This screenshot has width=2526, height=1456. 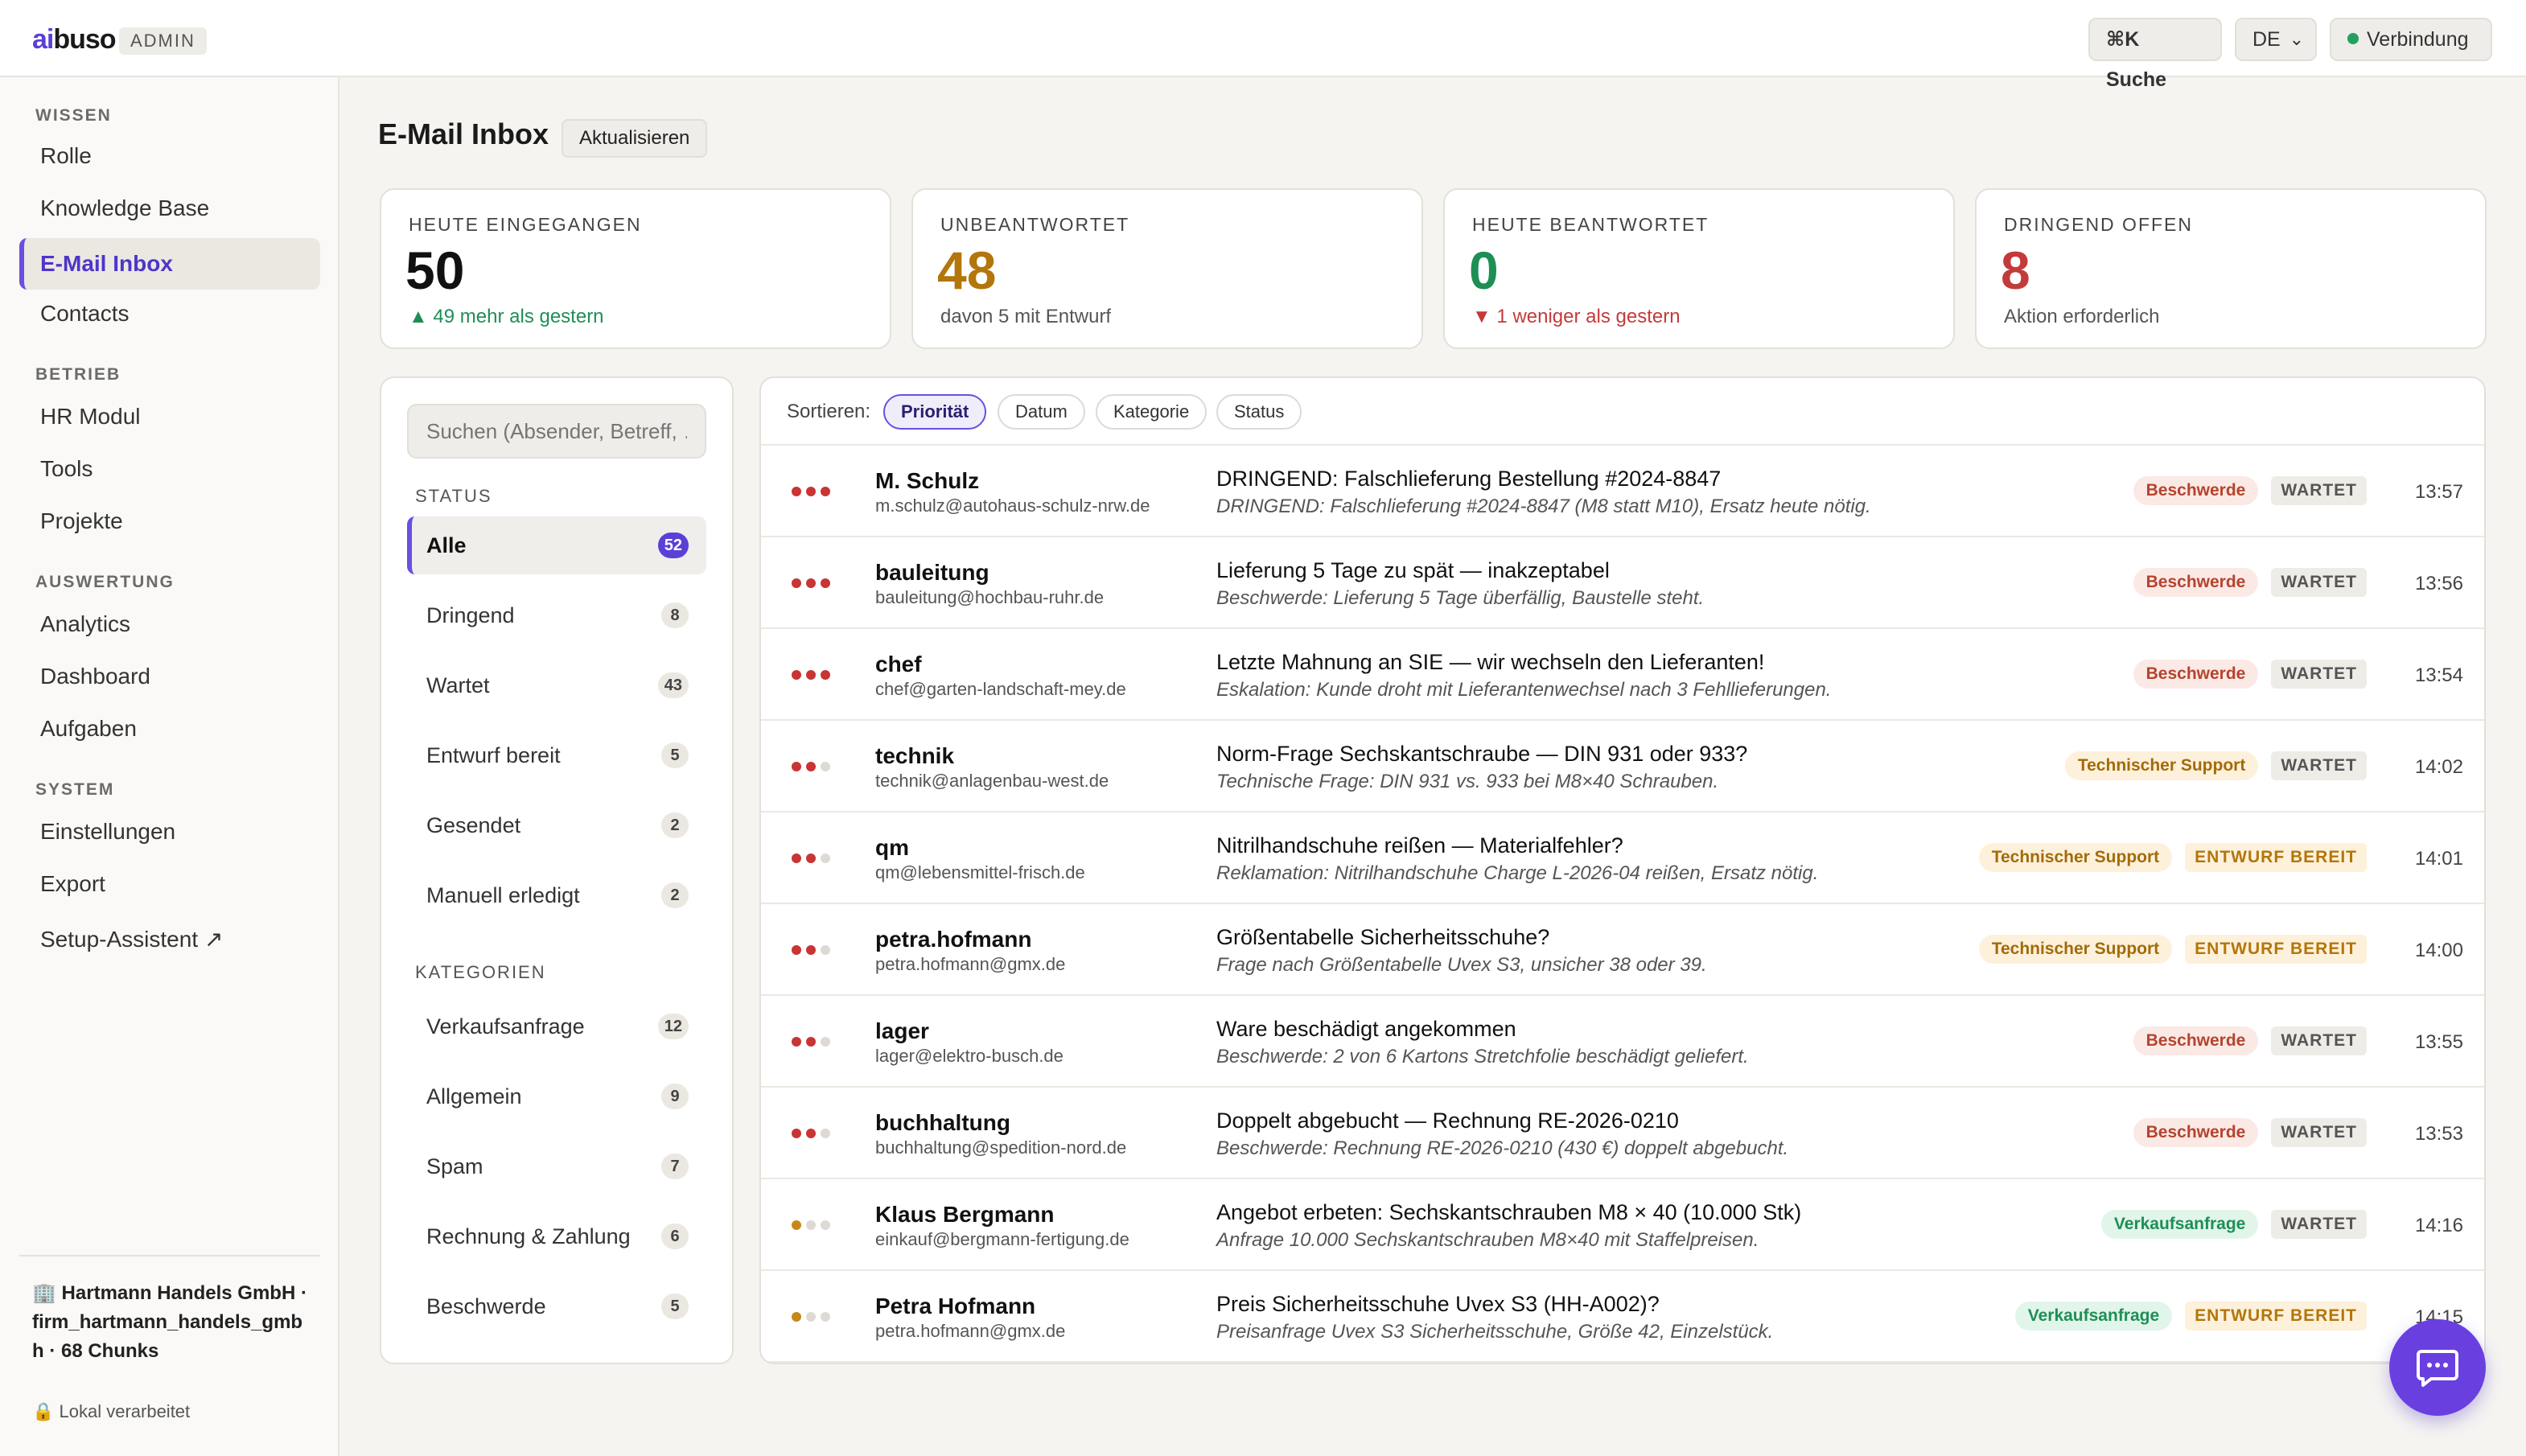 What do you see at coordinates (935, 412) in the screenshot?
I see `sort-chip-priority: Priorität` at bounding box center [935, 412].